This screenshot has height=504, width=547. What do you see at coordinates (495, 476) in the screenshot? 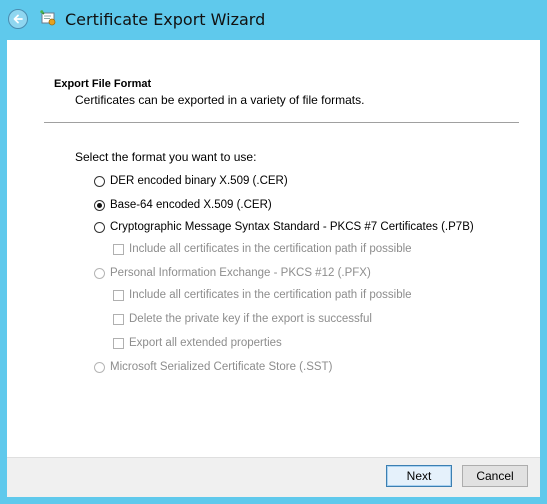
I see `cancel-button: Cancel` at bounding box center [495, 476].